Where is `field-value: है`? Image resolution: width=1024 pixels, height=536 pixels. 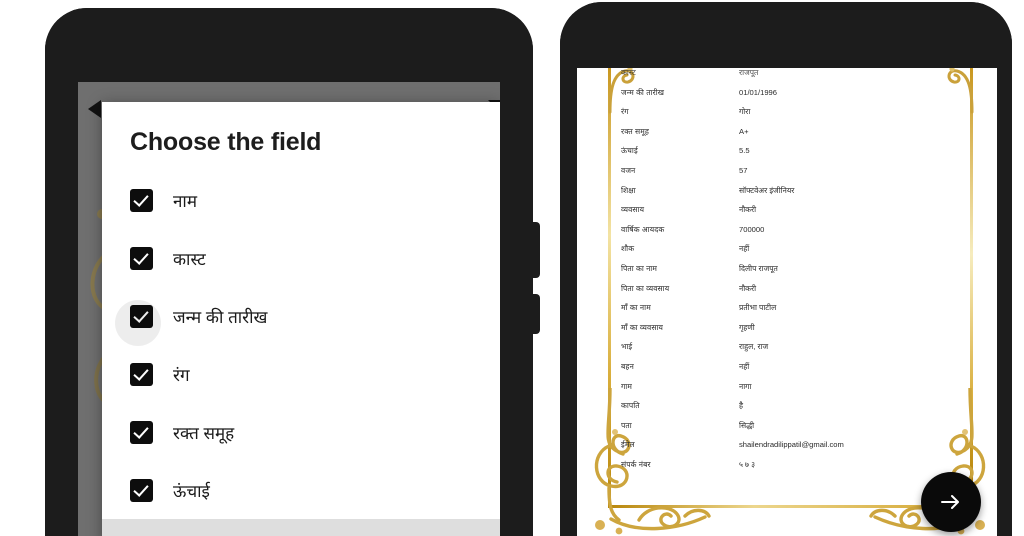
field-value: है is located at coordinates (741, 406).